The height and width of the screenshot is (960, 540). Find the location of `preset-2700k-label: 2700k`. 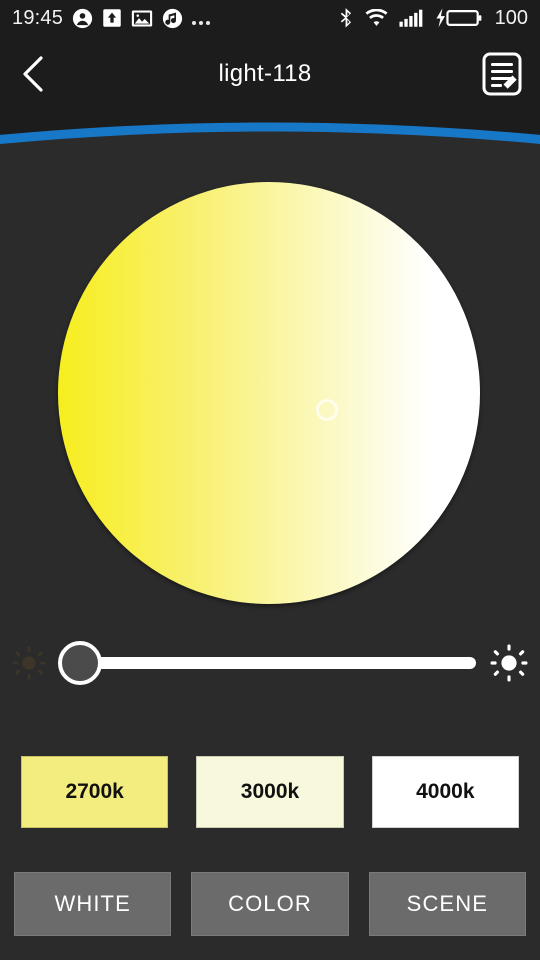

preset-2700k-label: 2700k is located at coordinates (94, 791).